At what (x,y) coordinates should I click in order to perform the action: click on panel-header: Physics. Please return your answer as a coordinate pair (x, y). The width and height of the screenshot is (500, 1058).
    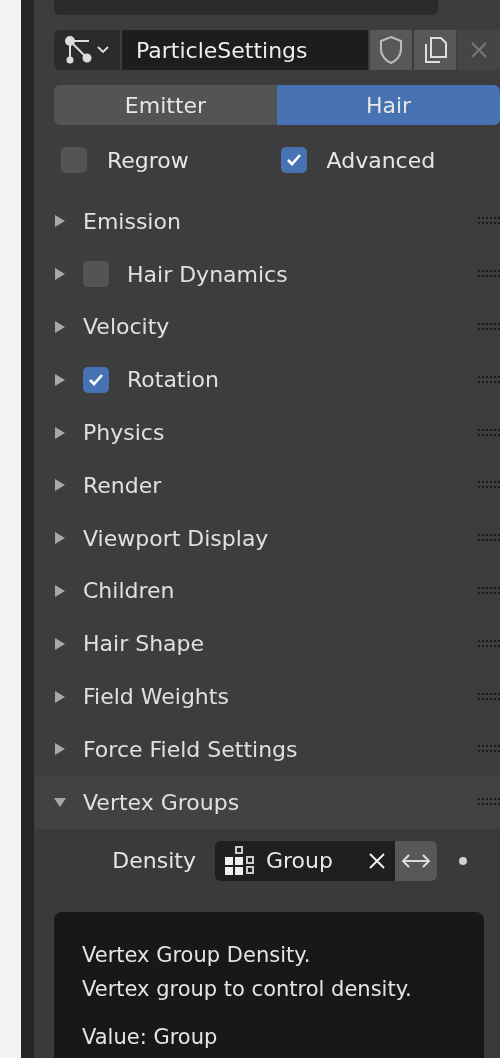
    Looking at the image, I should click on (267, 432).